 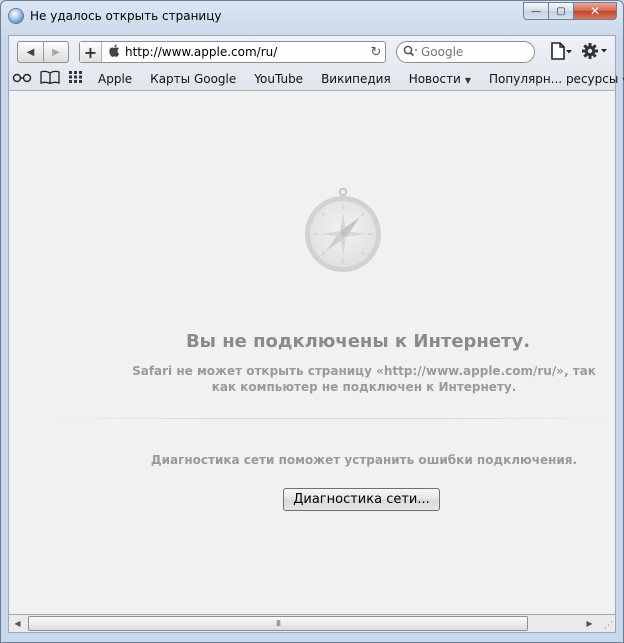 I want to click on address-bar: + ↻, so click(x=232, y=52).